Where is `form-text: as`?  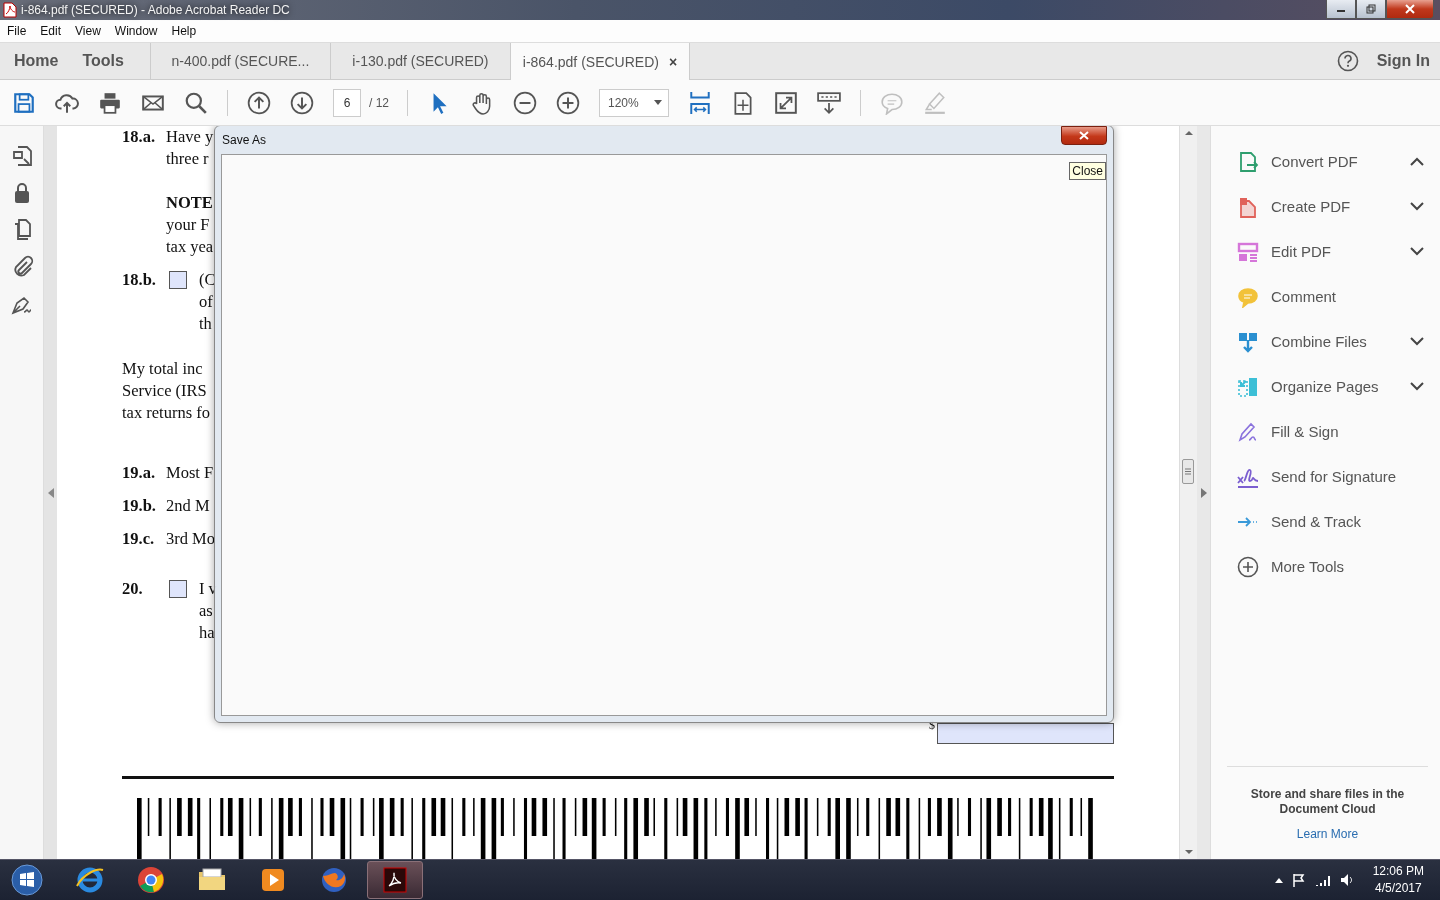
form-text: as is located at coordinates (206, 611).